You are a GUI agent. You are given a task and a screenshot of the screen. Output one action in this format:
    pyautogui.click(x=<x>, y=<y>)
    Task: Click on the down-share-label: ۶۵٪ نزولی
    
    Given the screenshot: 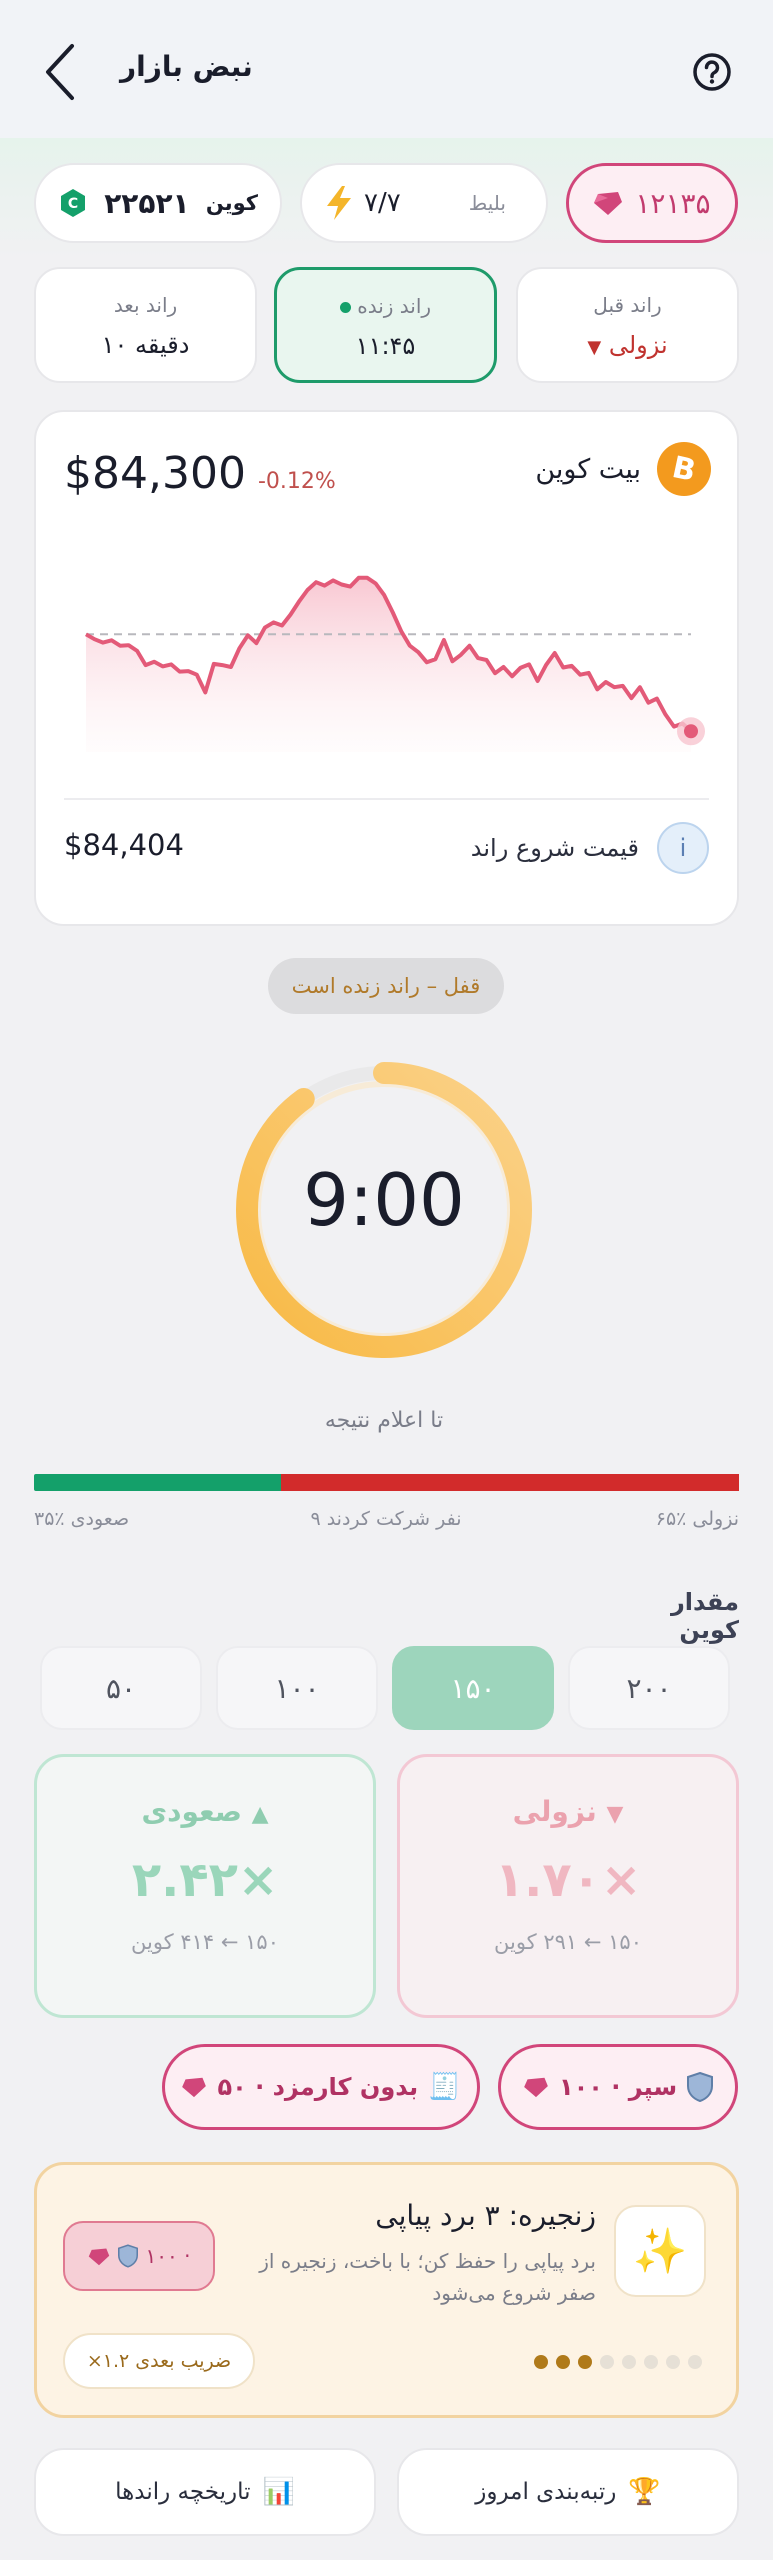 What is the action you would take?
    pyautogui.click(x=697, y=1519)
    